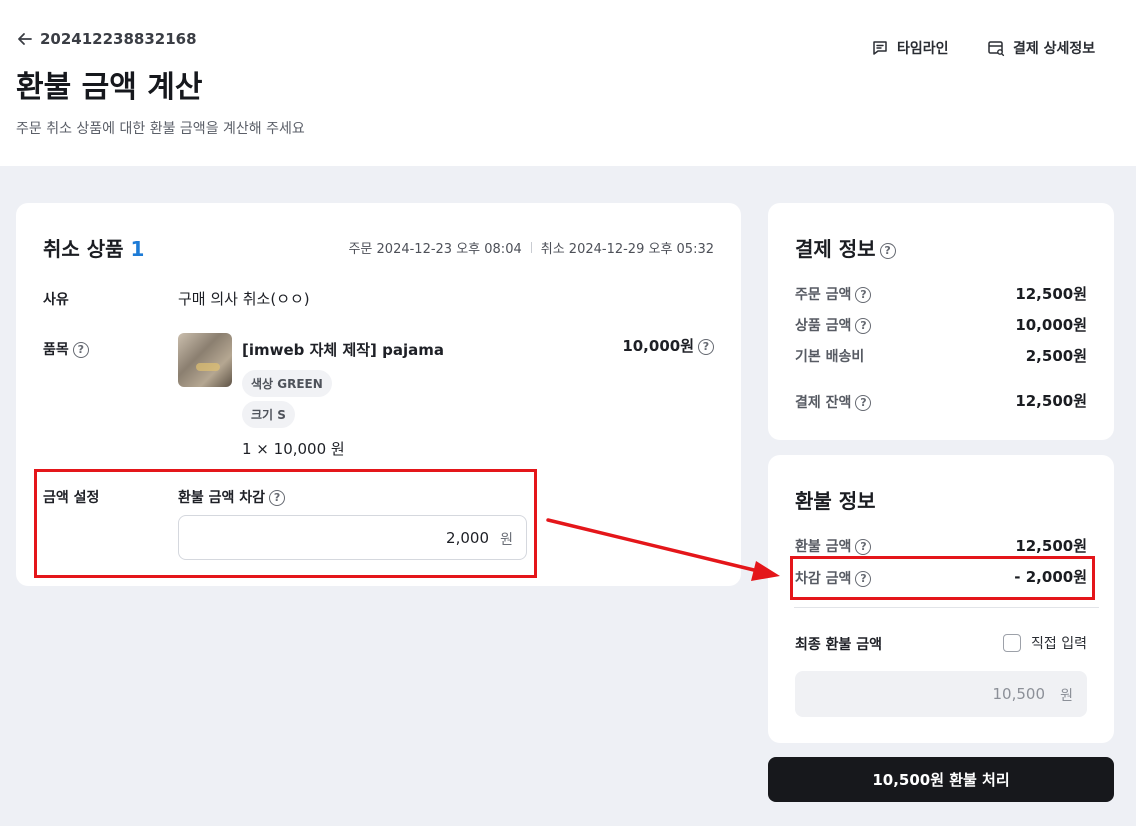  I want to click on payment-row-label: 기본 배송비, so click(830, 357).